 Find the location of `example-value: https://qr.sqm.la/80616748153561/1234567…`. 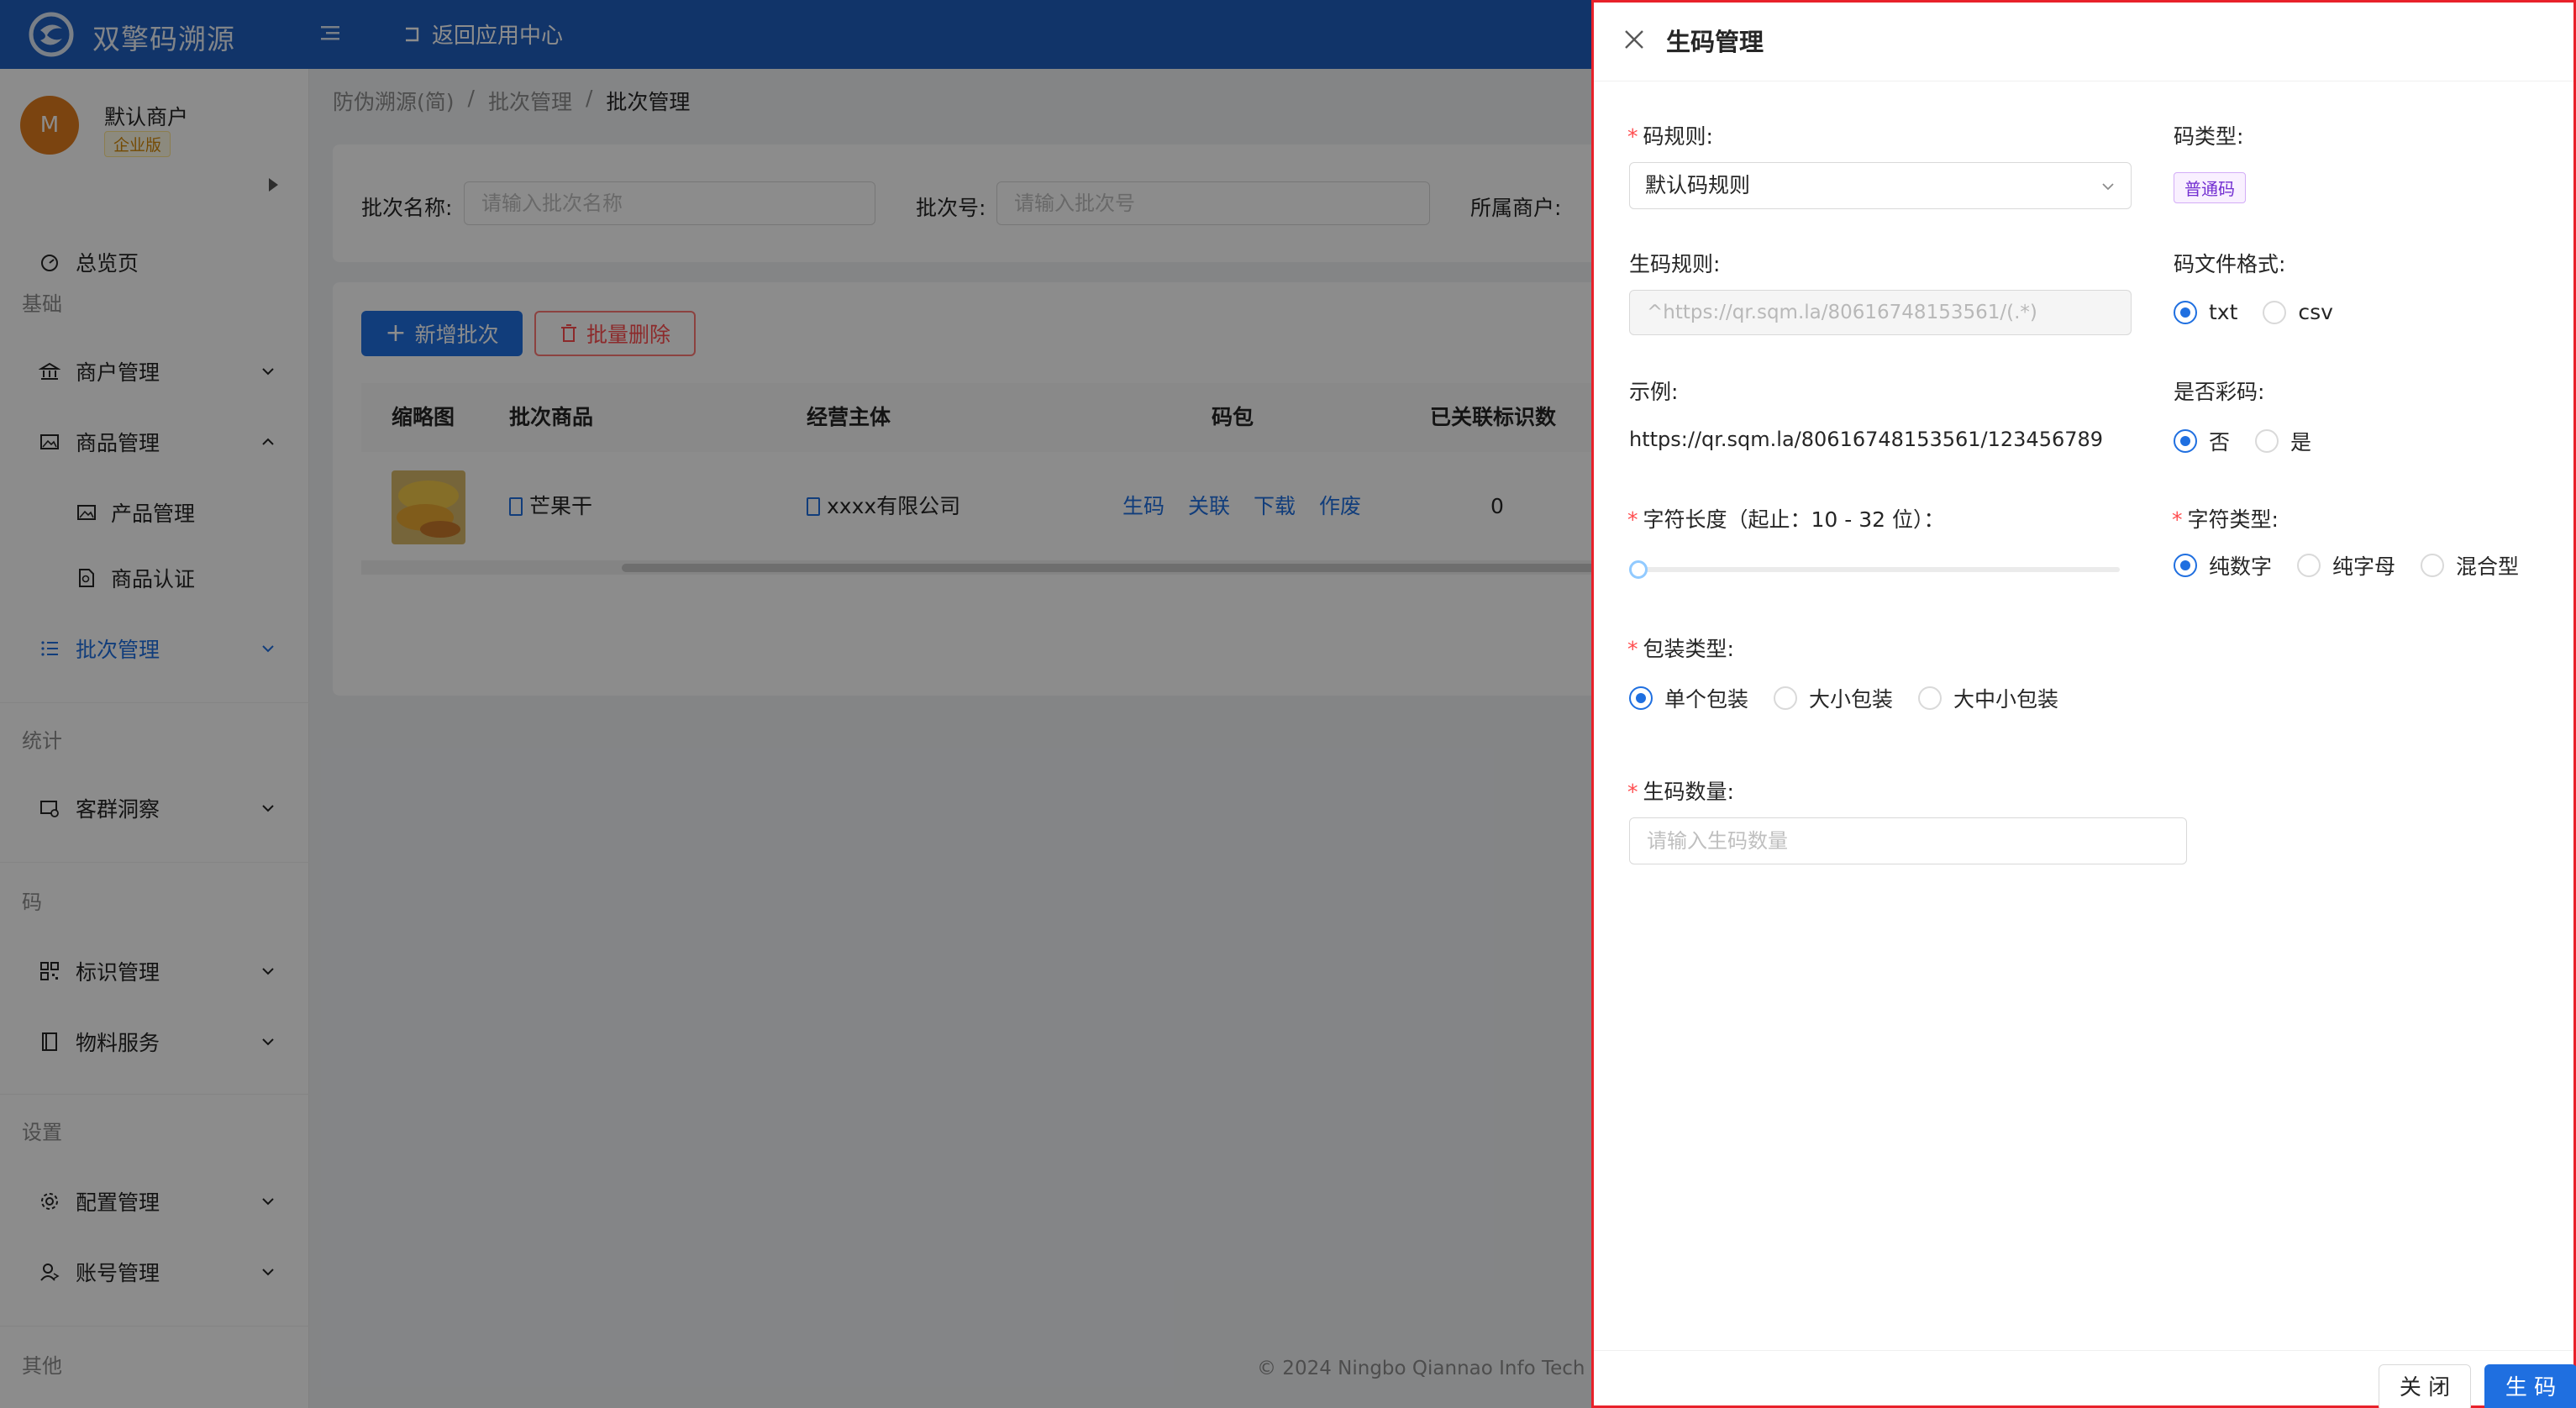

example-value: https://qr.sqm.la/80616748153561/1234567… is located at coordinates (1866, 440).